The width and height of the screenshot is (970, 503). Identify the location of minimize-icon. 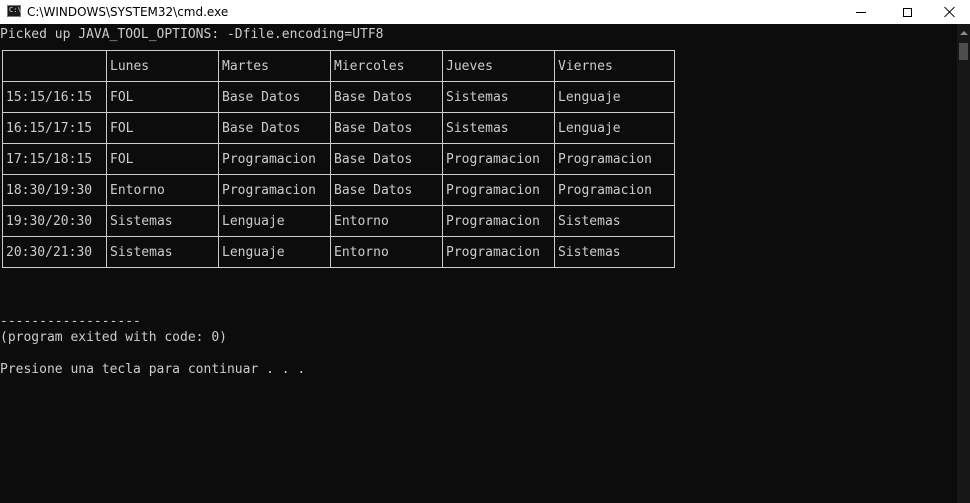
(861, 12).